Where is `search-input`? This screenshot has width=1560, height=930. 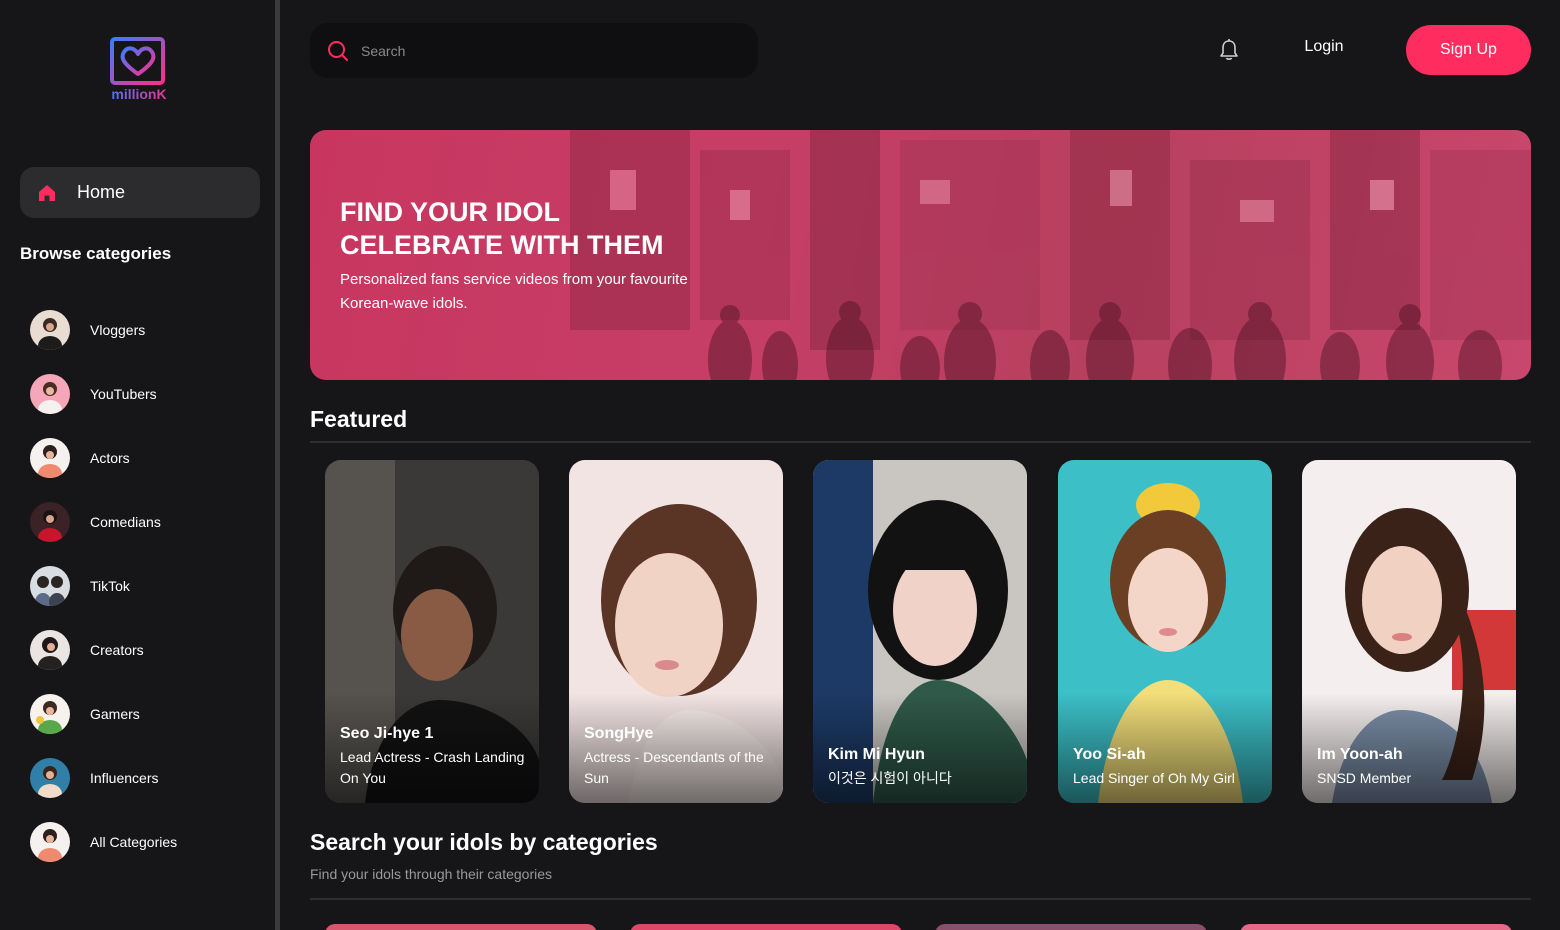 search-input is located at coordinates (541, 50).